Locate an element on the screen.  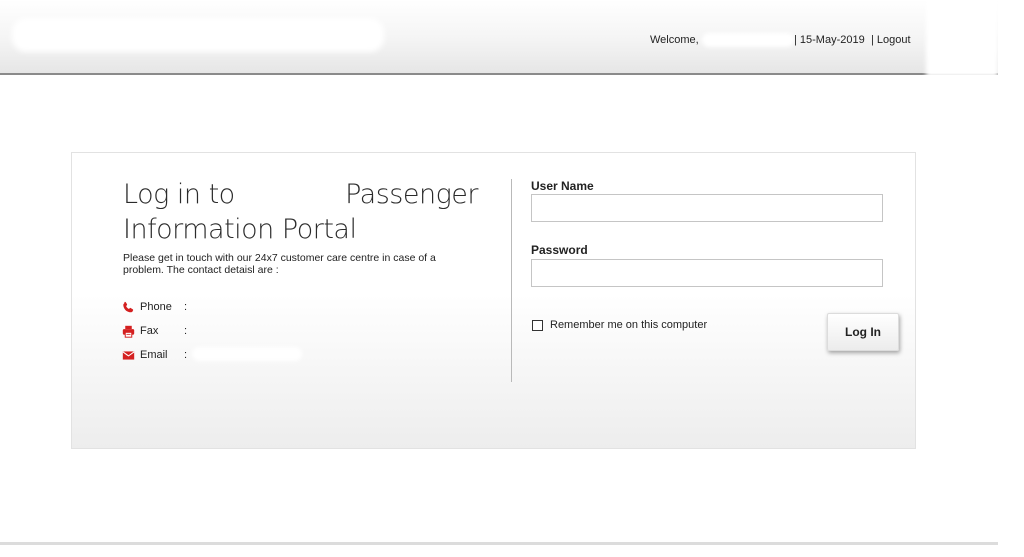
contact-email: Email : is located at coordinates (154, 355).